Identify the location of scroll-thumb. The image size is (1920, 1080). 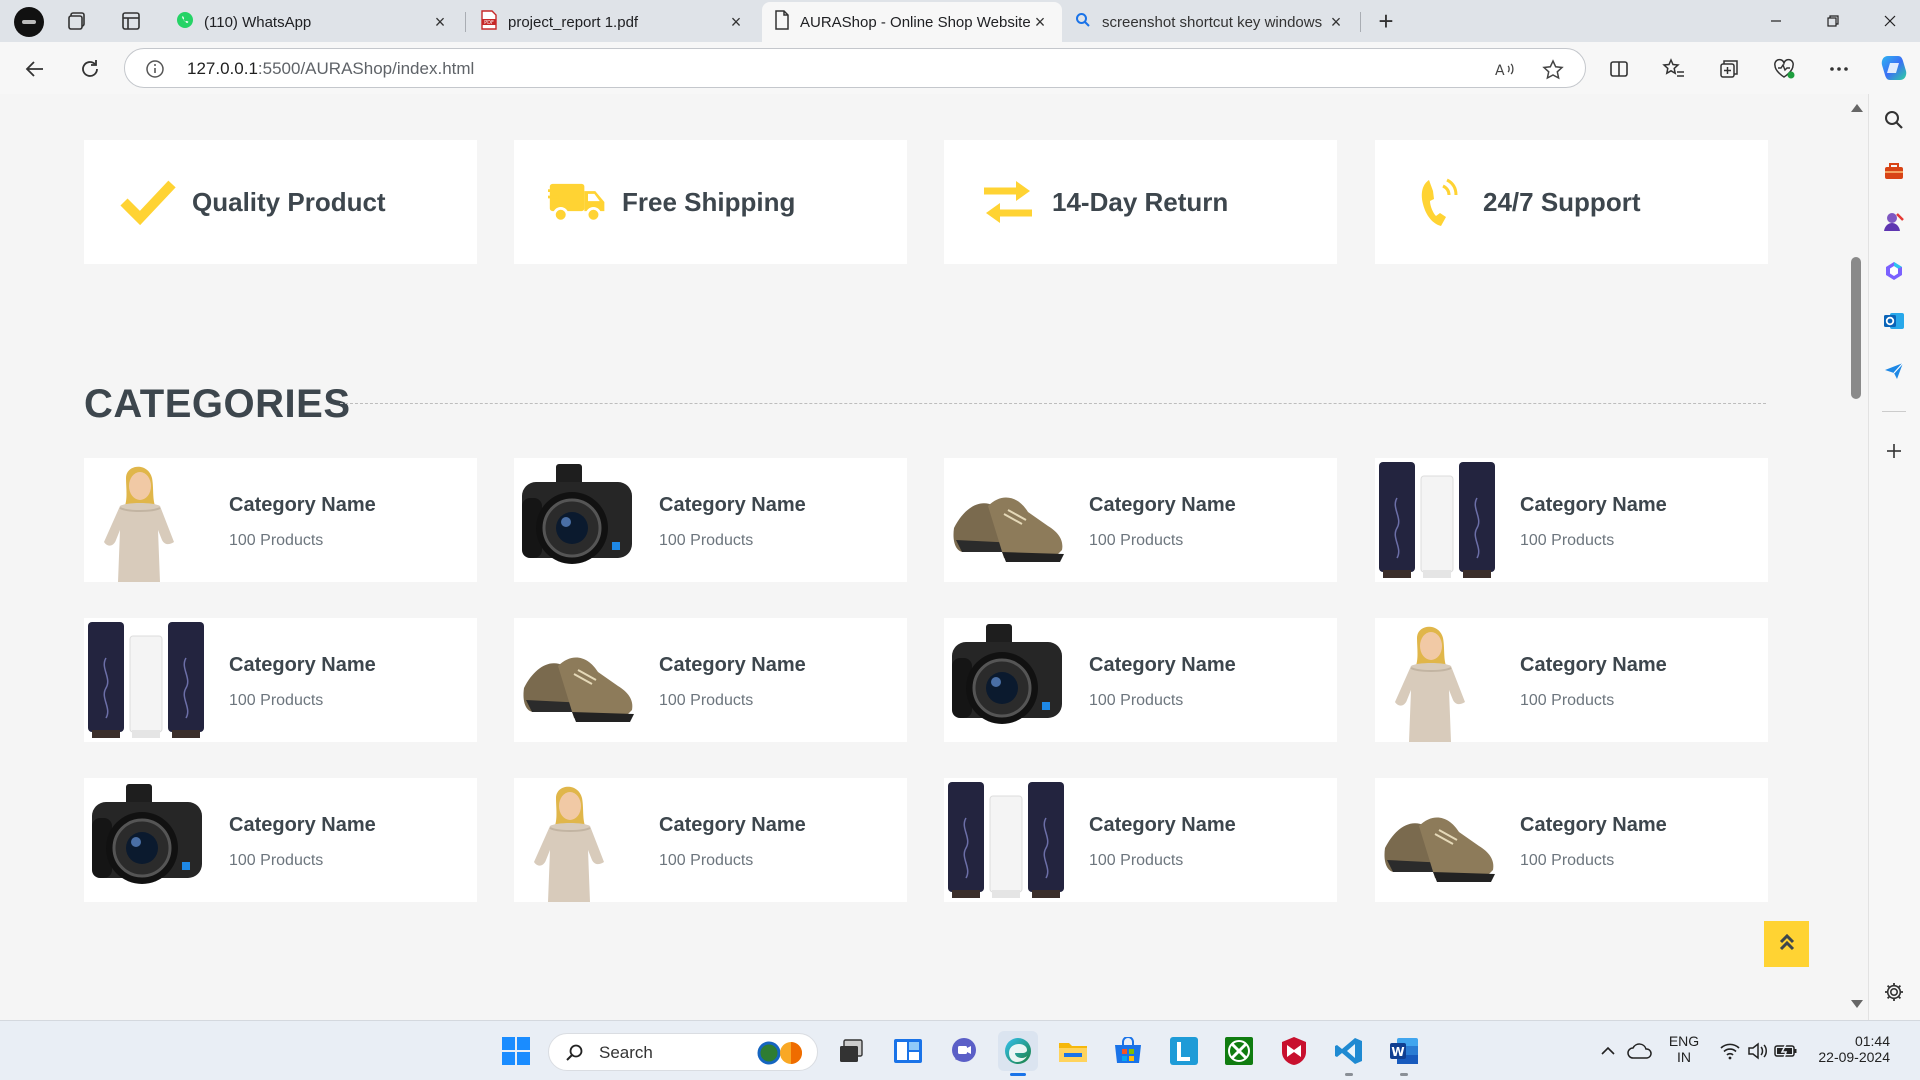
(1856, 328).